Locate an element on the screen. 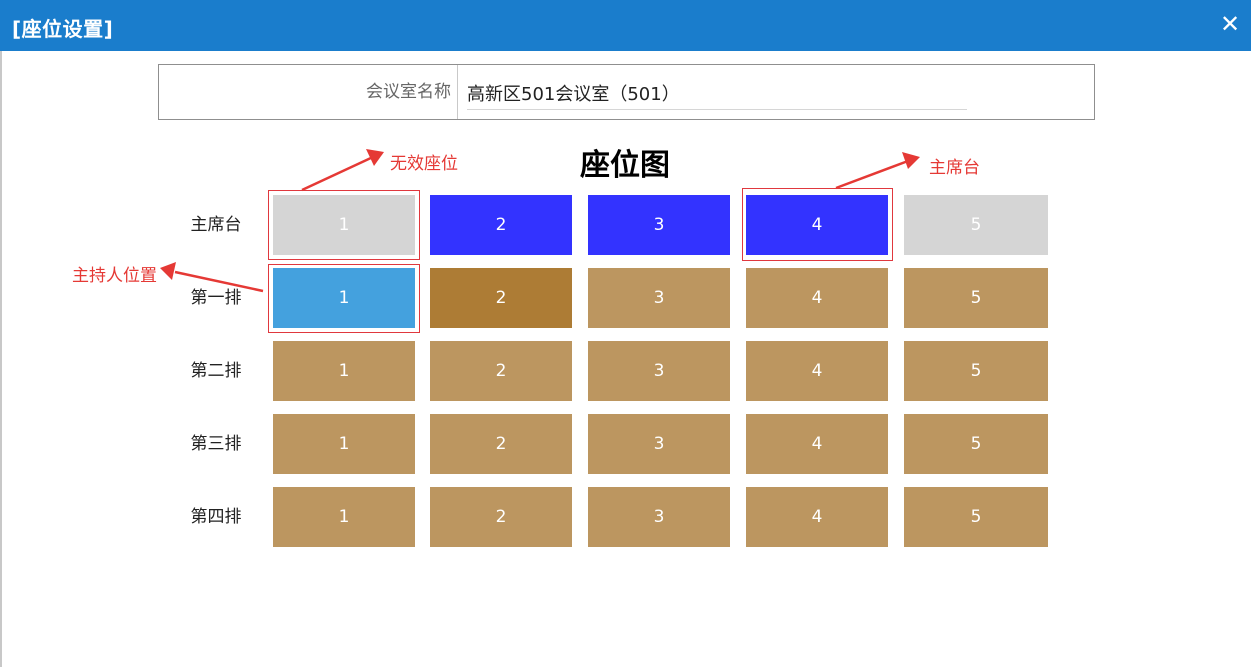  seat-row2-2: 2 is located at coordinates (501, 371).